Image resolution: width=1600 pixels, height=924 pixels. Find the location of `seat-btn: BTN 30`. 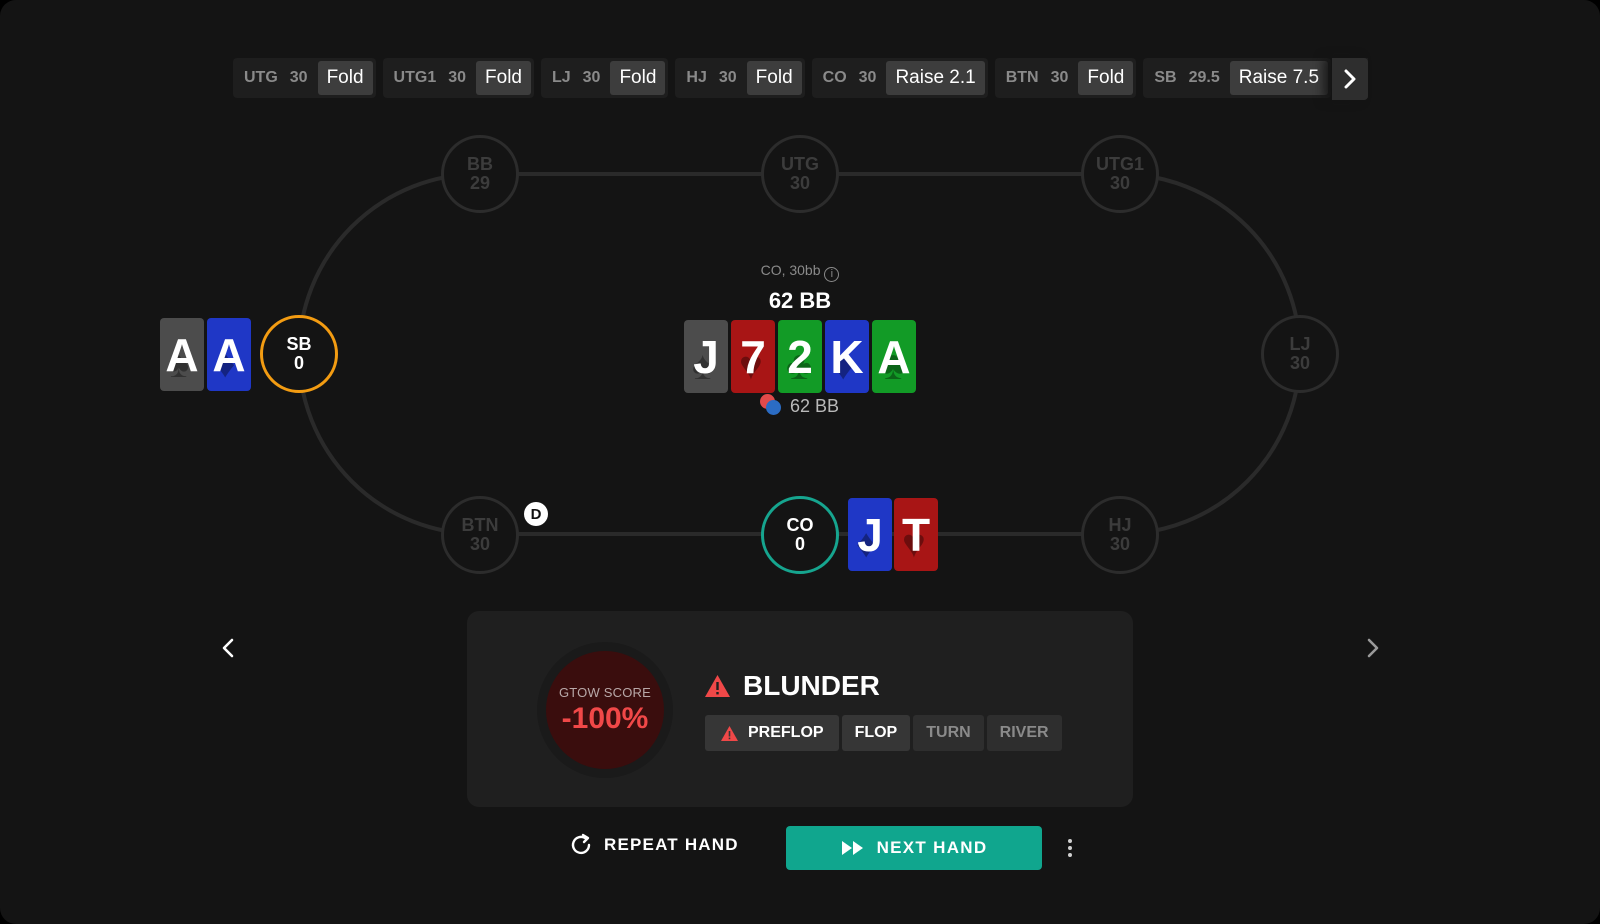

seat-btn: BTN 30 is located at coordinates (480, 535).